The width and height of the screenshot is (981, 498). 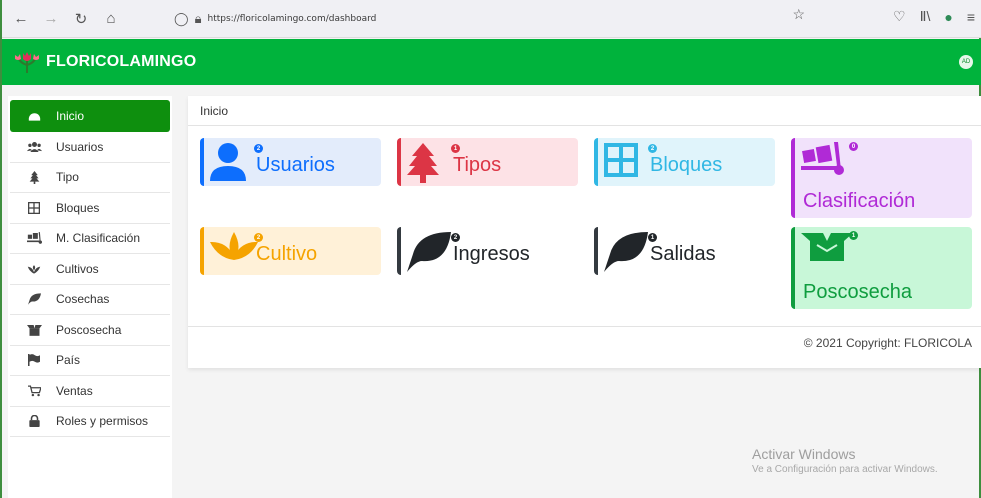 I want to click on brand: FLORICOLAMINGO, so click(x=105, y=62).